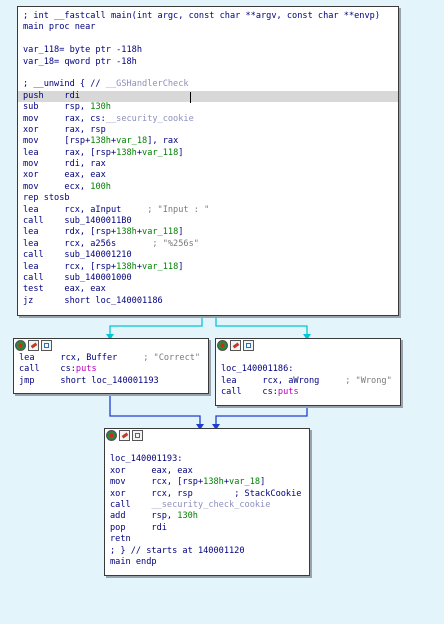 The image size is (444, 624). What do you see at coordinates (111, 358) in the screenshot?
I see `asm-line: lea rcx, Buffer ; "Correct"` at bounding box center [111, 358].